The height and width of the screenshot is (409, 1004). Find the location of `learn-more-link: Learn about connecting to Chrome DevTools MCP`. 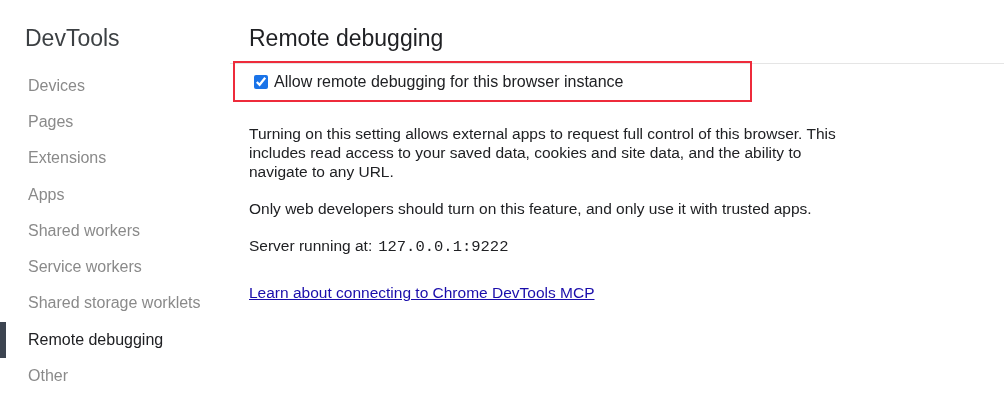

learn-more-link: Learn about connecting to Chrome DevTools MCP is located at coordinates (422, 292).